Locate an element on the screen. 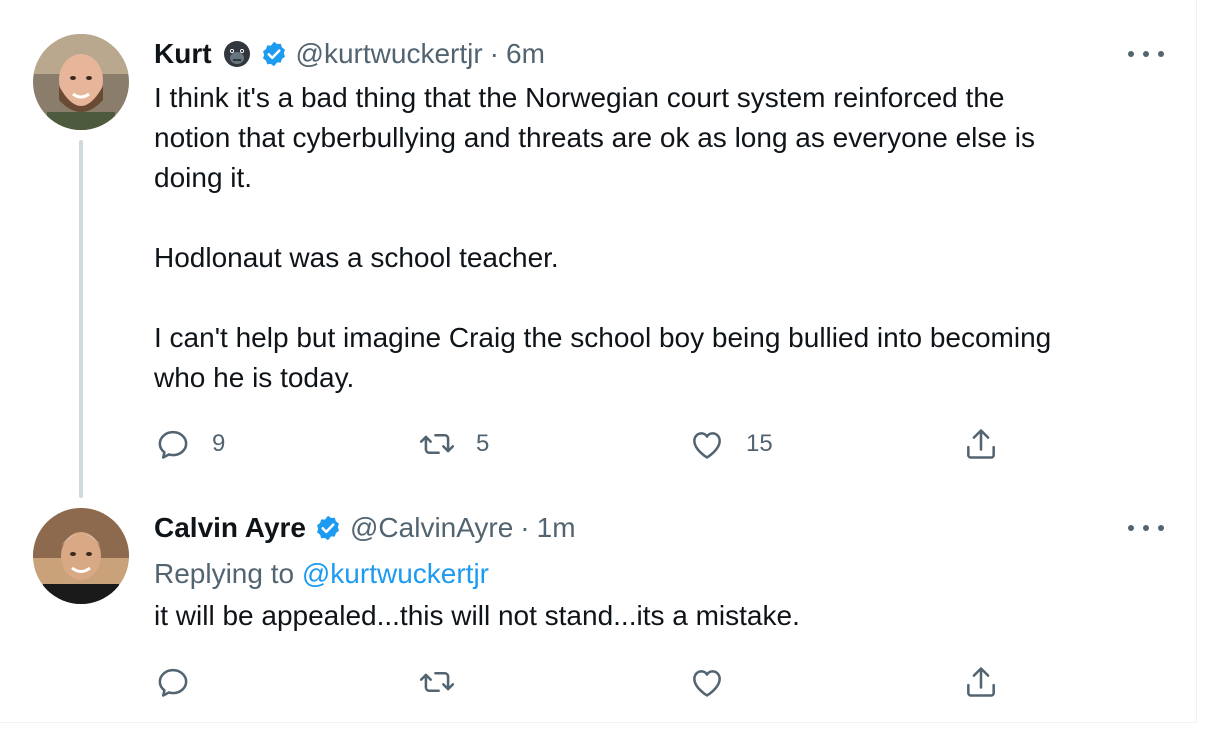  retweet-button: 5 is located at coordinates (453, 444).